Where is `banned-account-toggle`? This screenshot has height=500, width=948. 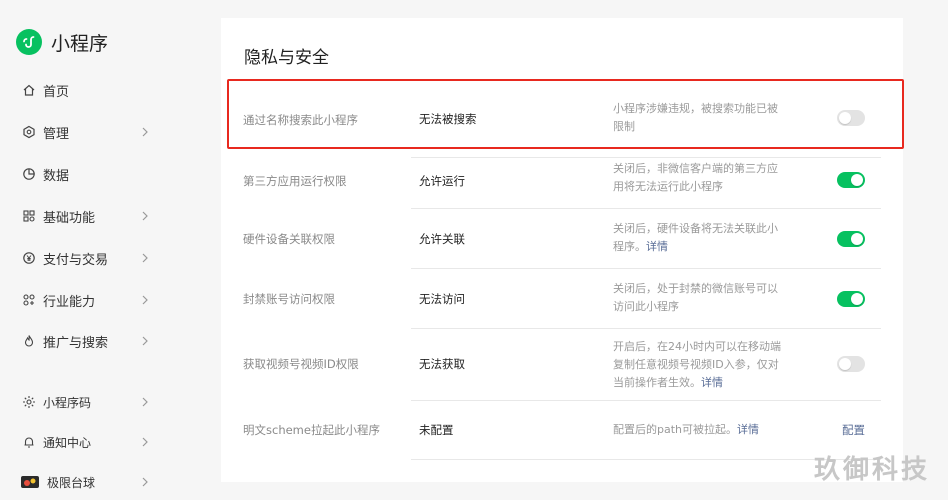 banned-account-toggle is located at coordinates (851, 299).